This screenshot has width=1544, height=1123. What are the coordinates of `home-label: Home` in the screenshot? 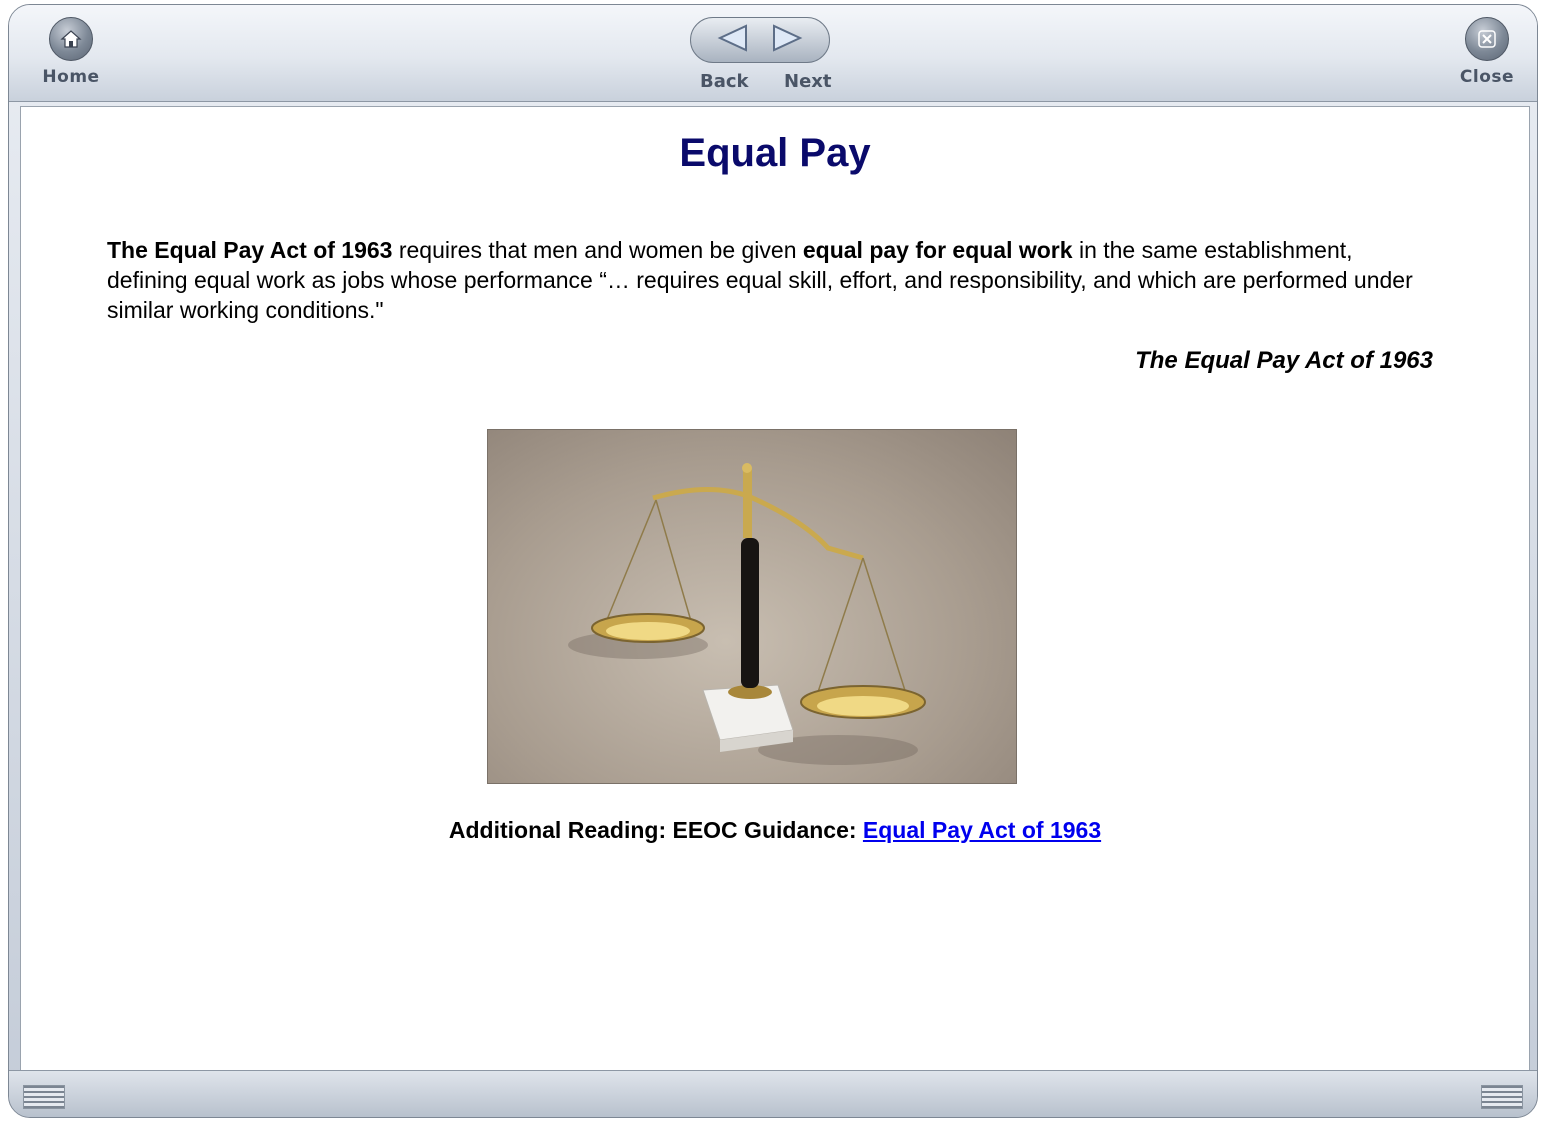 It's located at (71, 77).